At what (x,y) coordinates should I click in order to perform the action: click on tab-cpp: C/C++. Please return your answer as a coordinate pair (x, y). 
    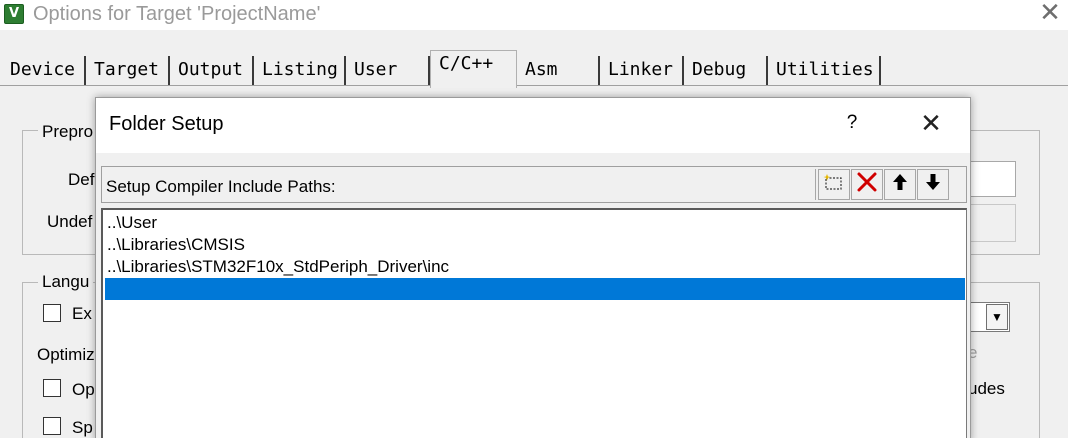
    Looking at the image, I should click on (473, 69).